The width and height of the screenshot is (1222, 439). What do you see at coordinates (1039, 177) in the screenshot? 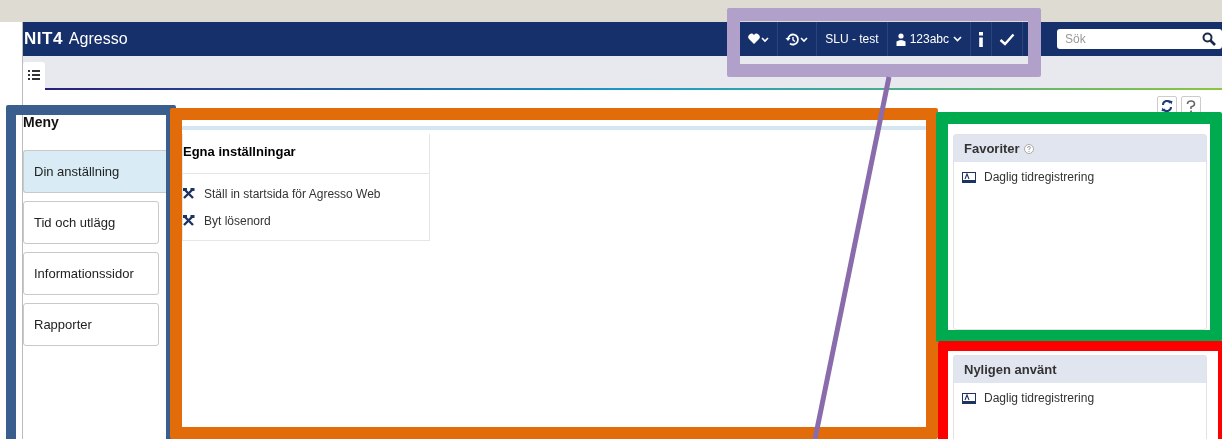
I see `favorite-link: Daglig tidregistrering` at bounding box center [1039, 177].